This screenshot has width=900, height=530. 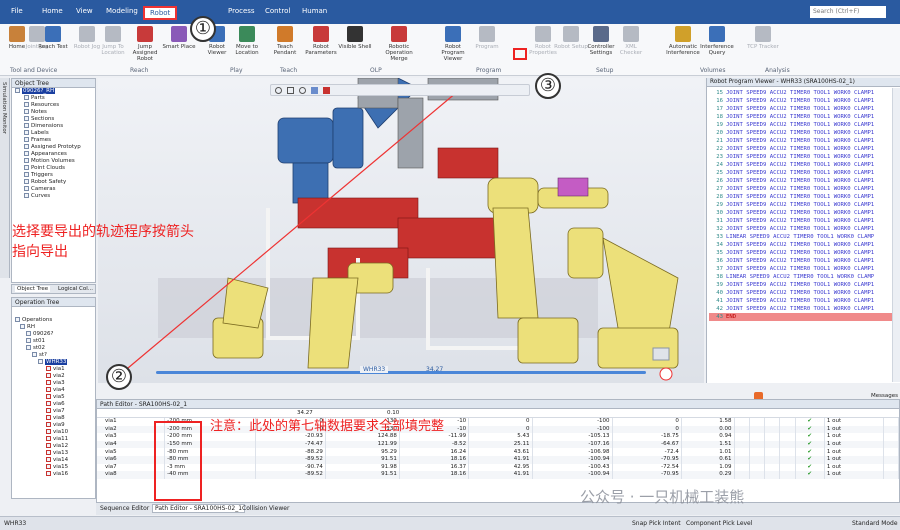 I want to click on object-tree-item: Labels, so click(x=53, y=133).